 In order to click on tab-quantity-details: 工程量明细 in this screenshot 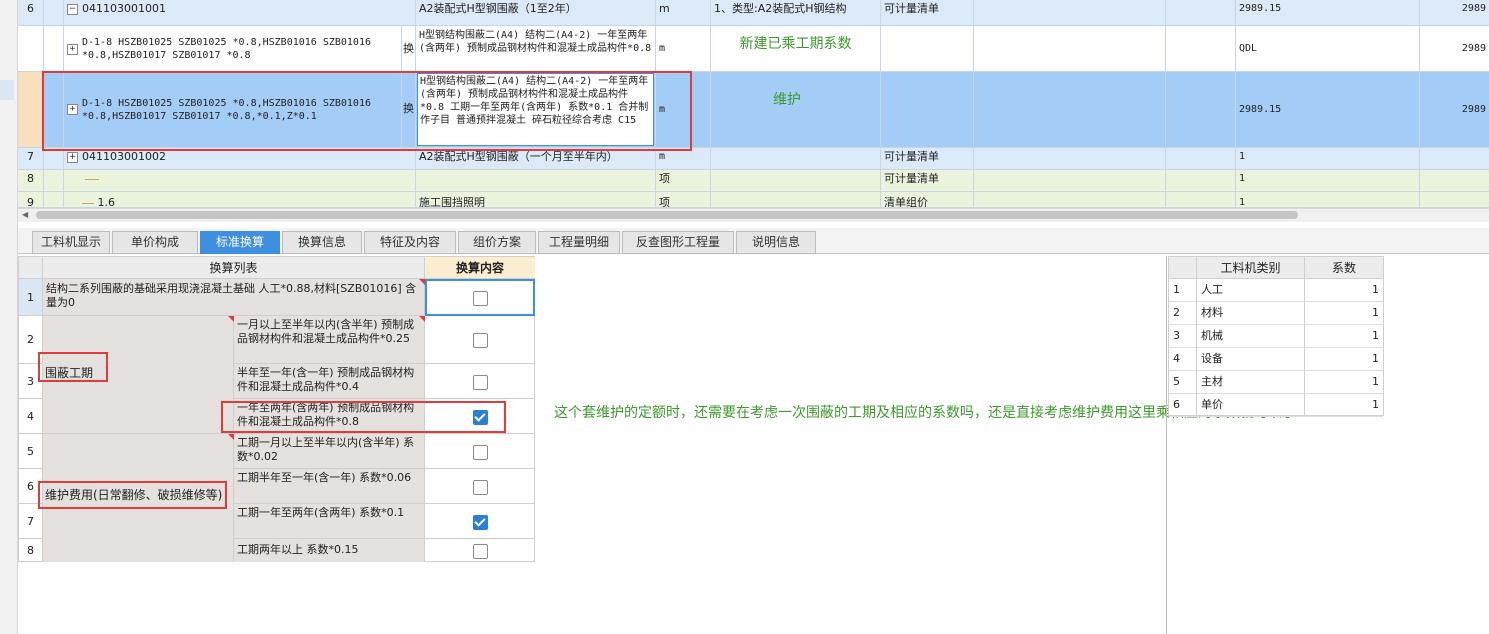, I will do `click(579, 242)`.